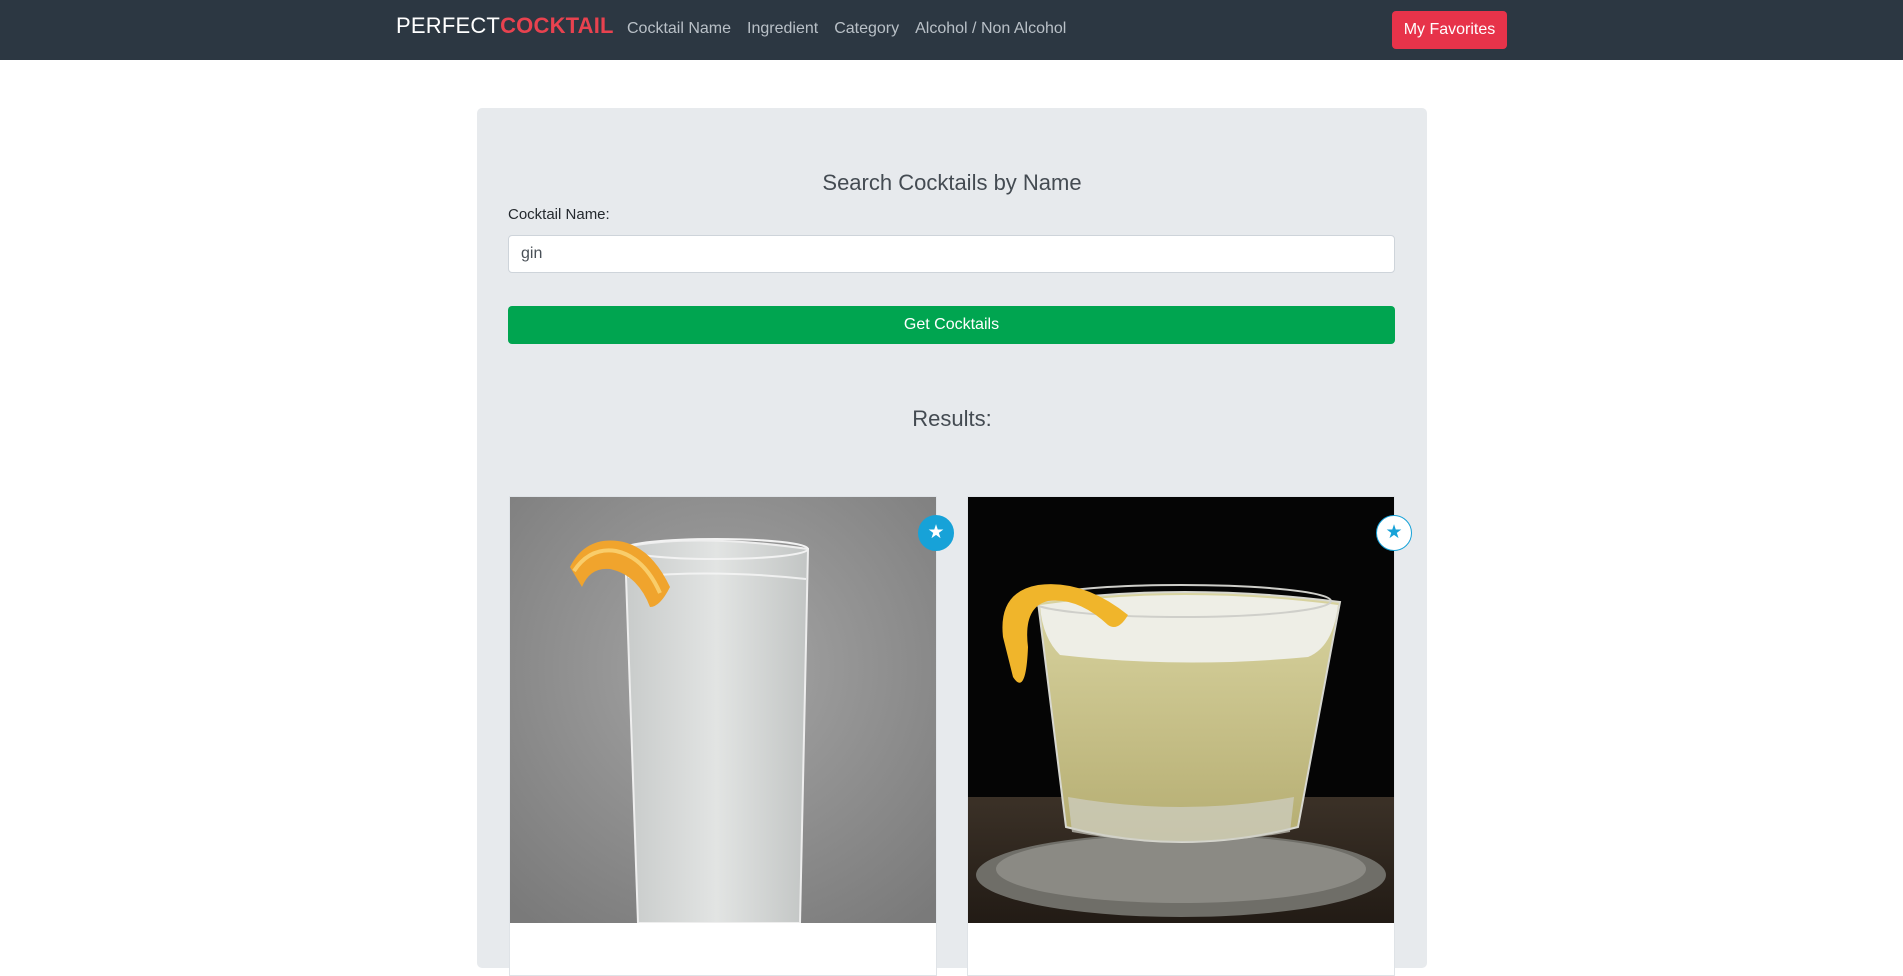 The image size is (1903, 976). I want to click on my-favorites-button: My Favorites, so click(1449, 30).